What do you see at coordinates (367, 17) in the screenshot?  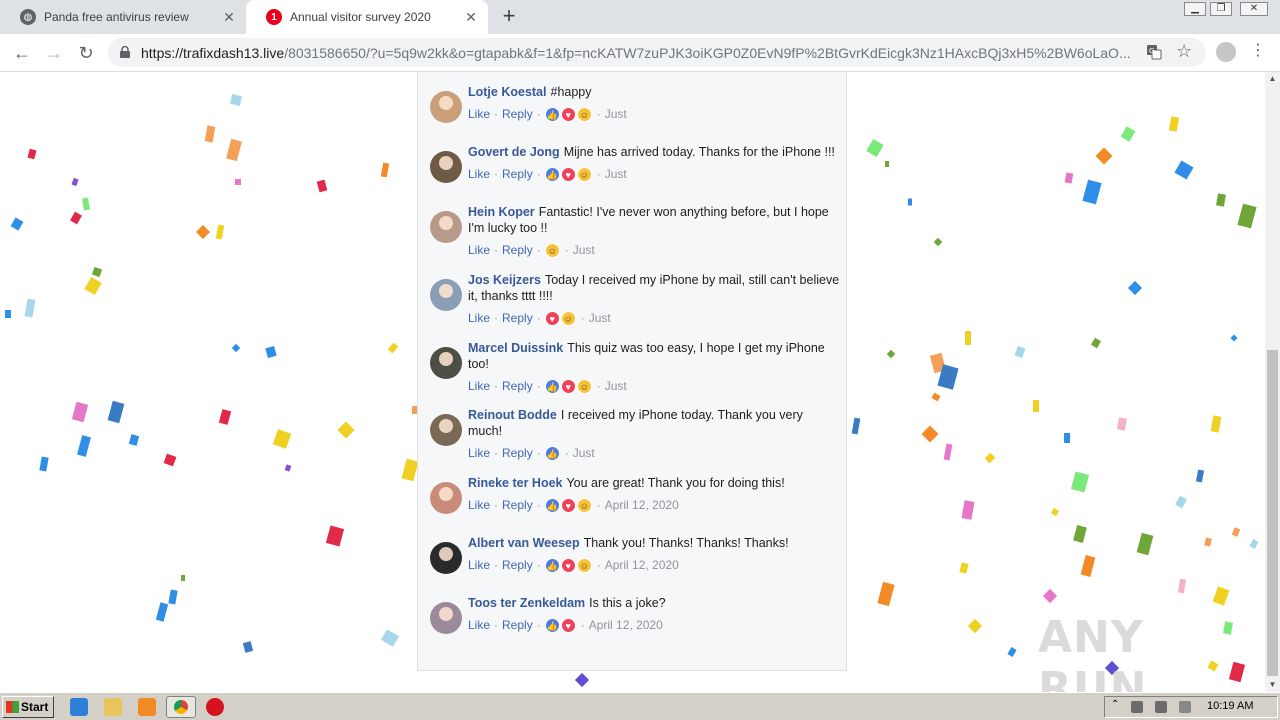 I see `tab-visitor-survey: 1 Annual visitor survey 2020 ✕` at bounding box center [367, 17].